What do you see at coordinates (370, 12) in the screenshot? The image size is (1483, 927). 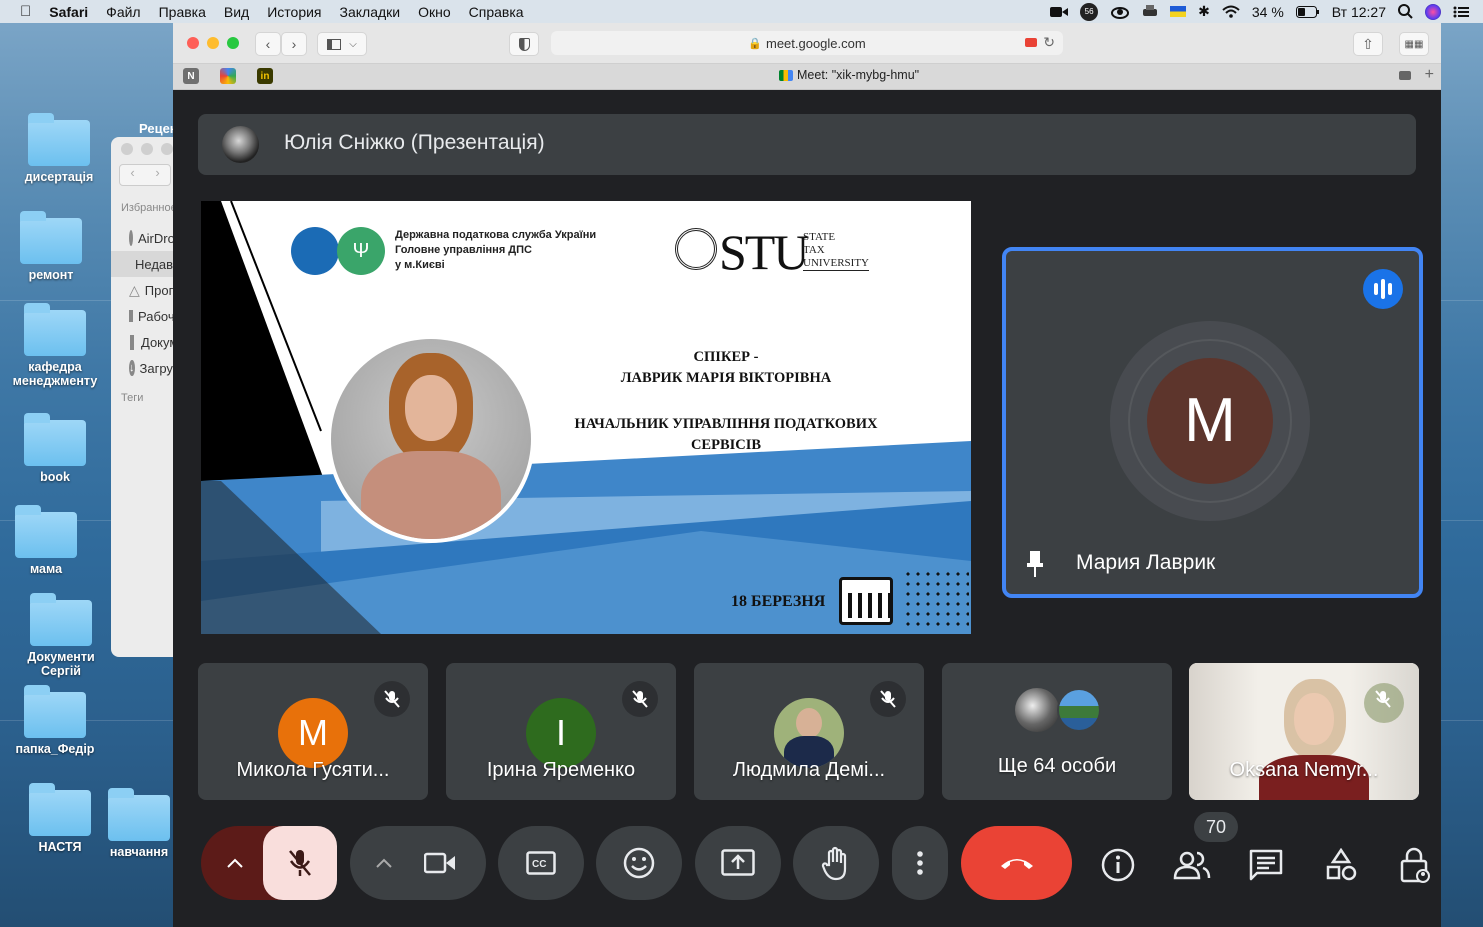 I see `menu-bookmarks: Закладки` at bounding box center [370, 12].